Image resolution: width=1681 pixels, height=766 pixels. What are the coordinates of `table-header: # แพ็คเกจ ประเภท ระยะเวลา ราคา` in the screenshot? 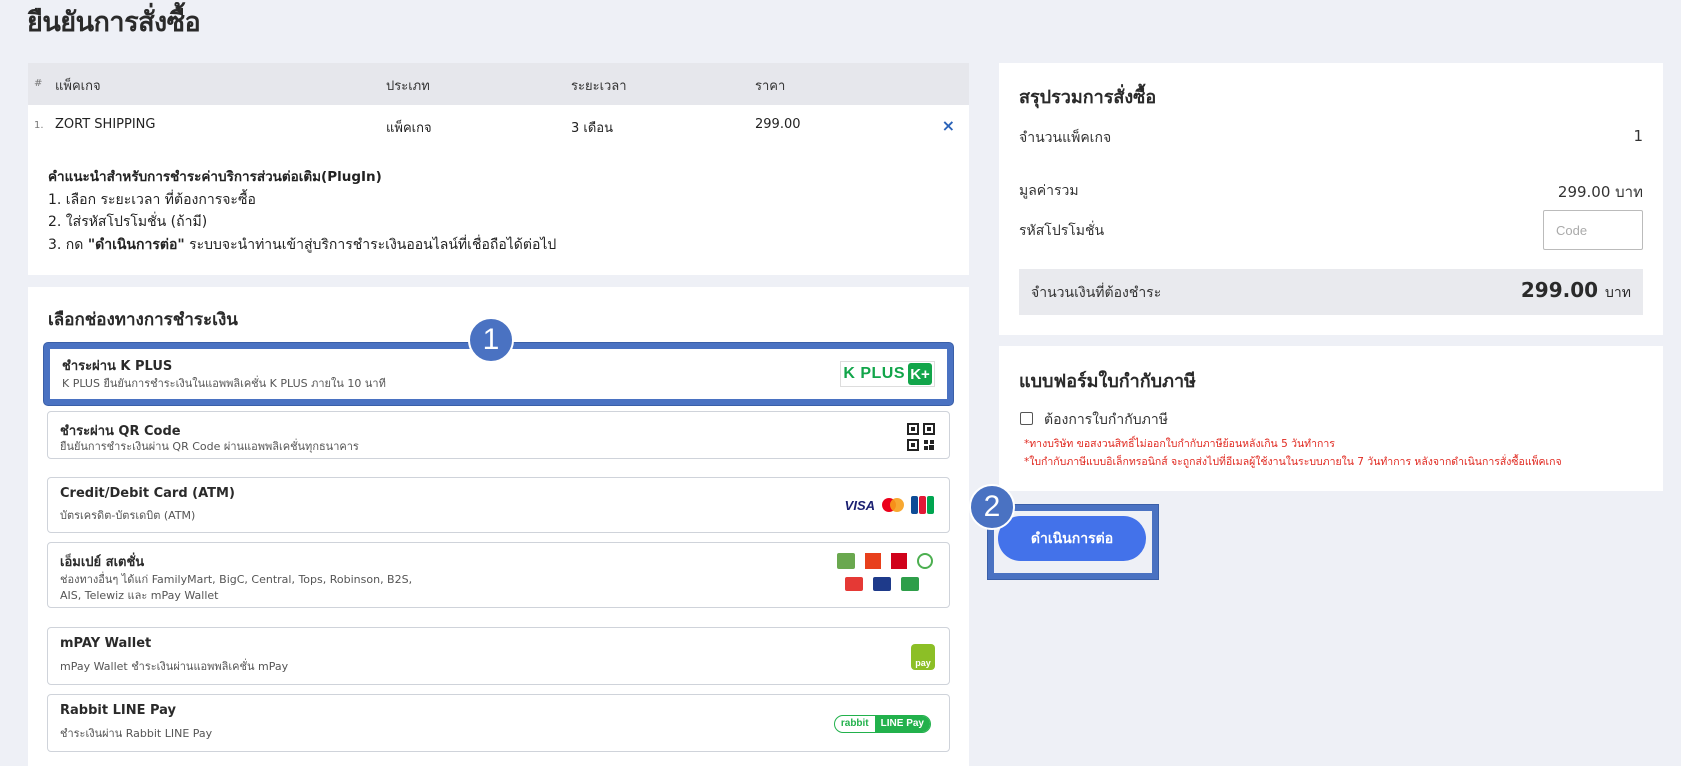 It's located at (498, 84).